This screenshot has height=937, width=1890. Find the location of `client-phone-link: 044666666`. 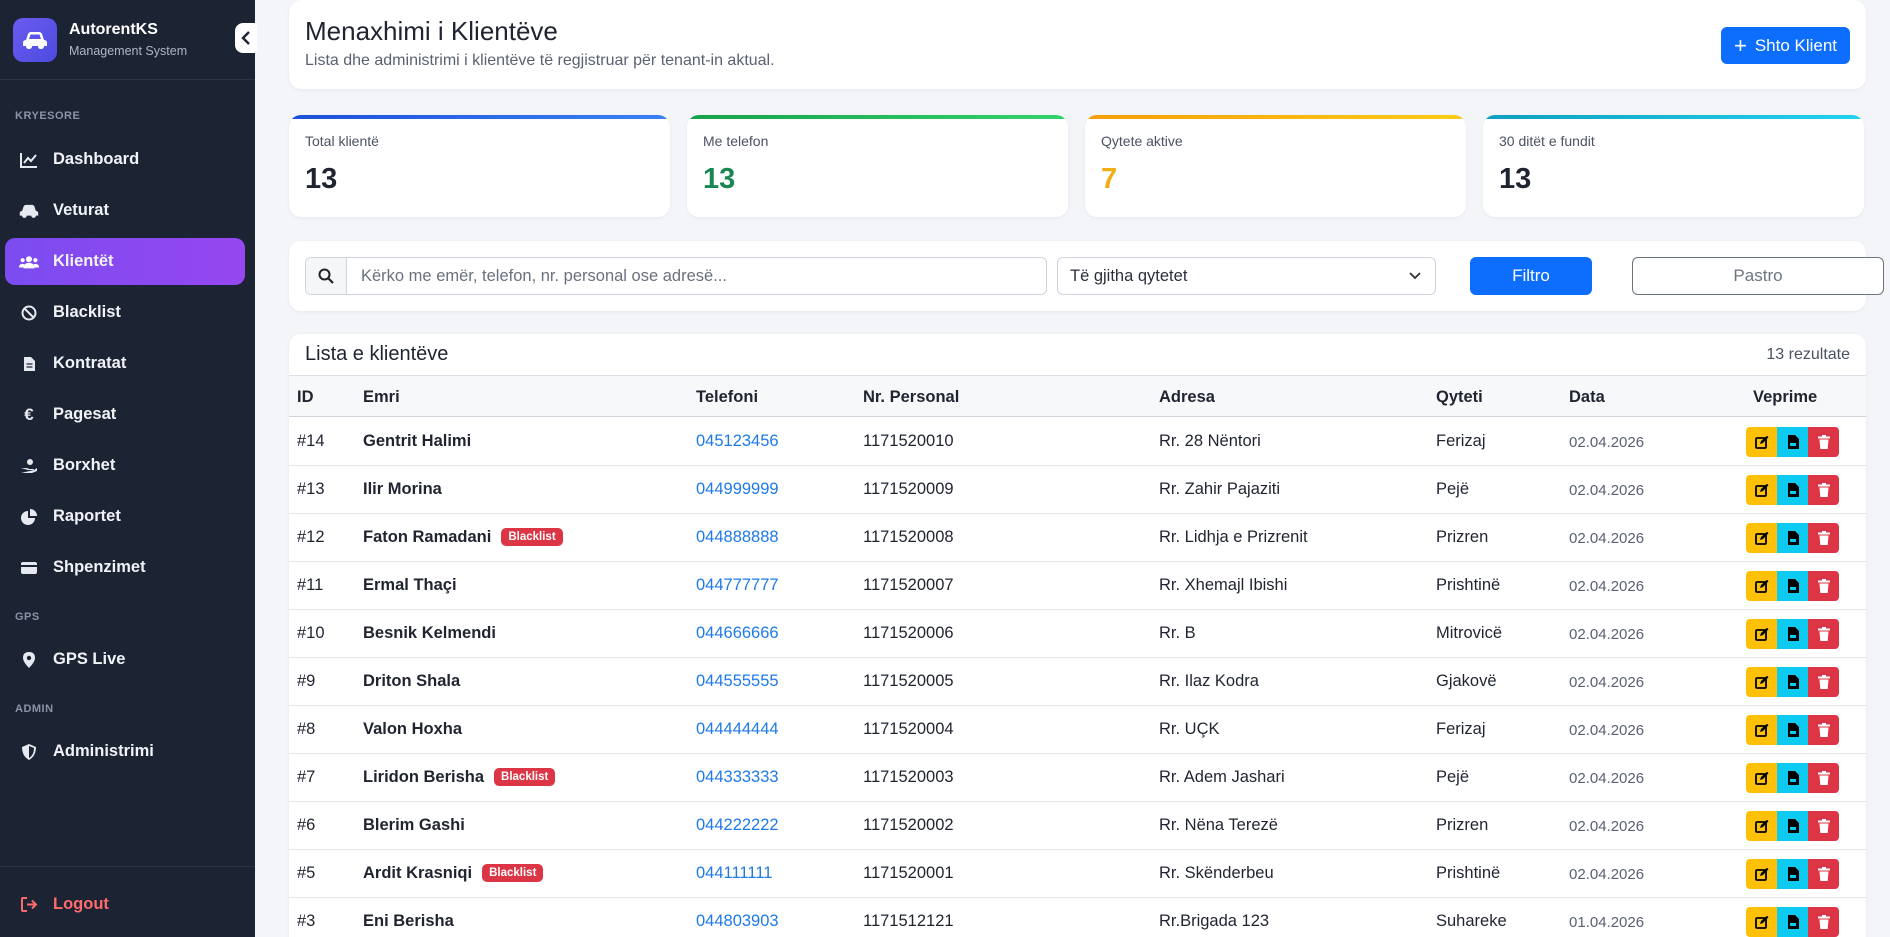

client-phone-link: 044666666 is located at coordinates (737, 633).